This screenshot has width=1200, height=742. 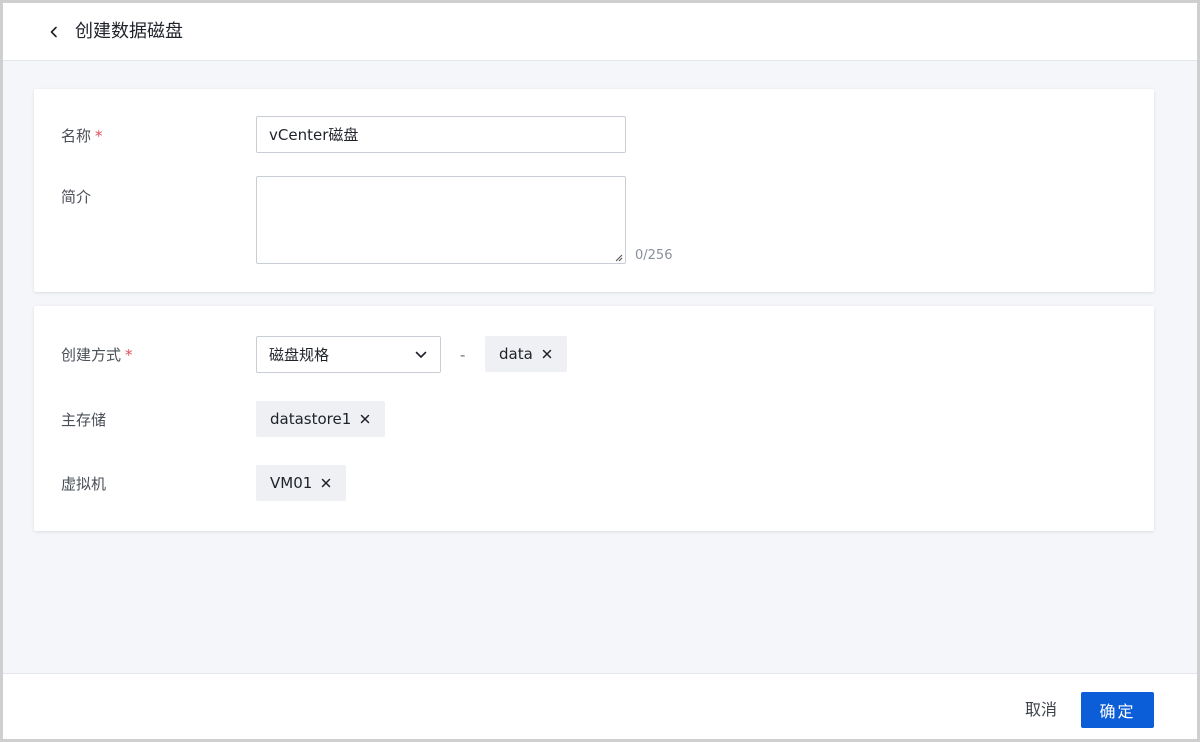 I want to click on vm-label: 虚拟机, so click(x=84, y=484).